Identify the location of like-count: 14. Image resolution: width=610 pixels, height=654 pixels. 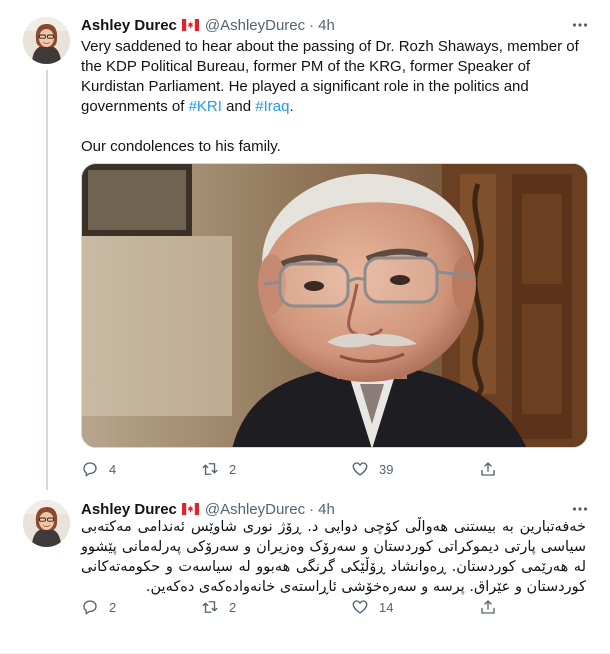
(386, 607).